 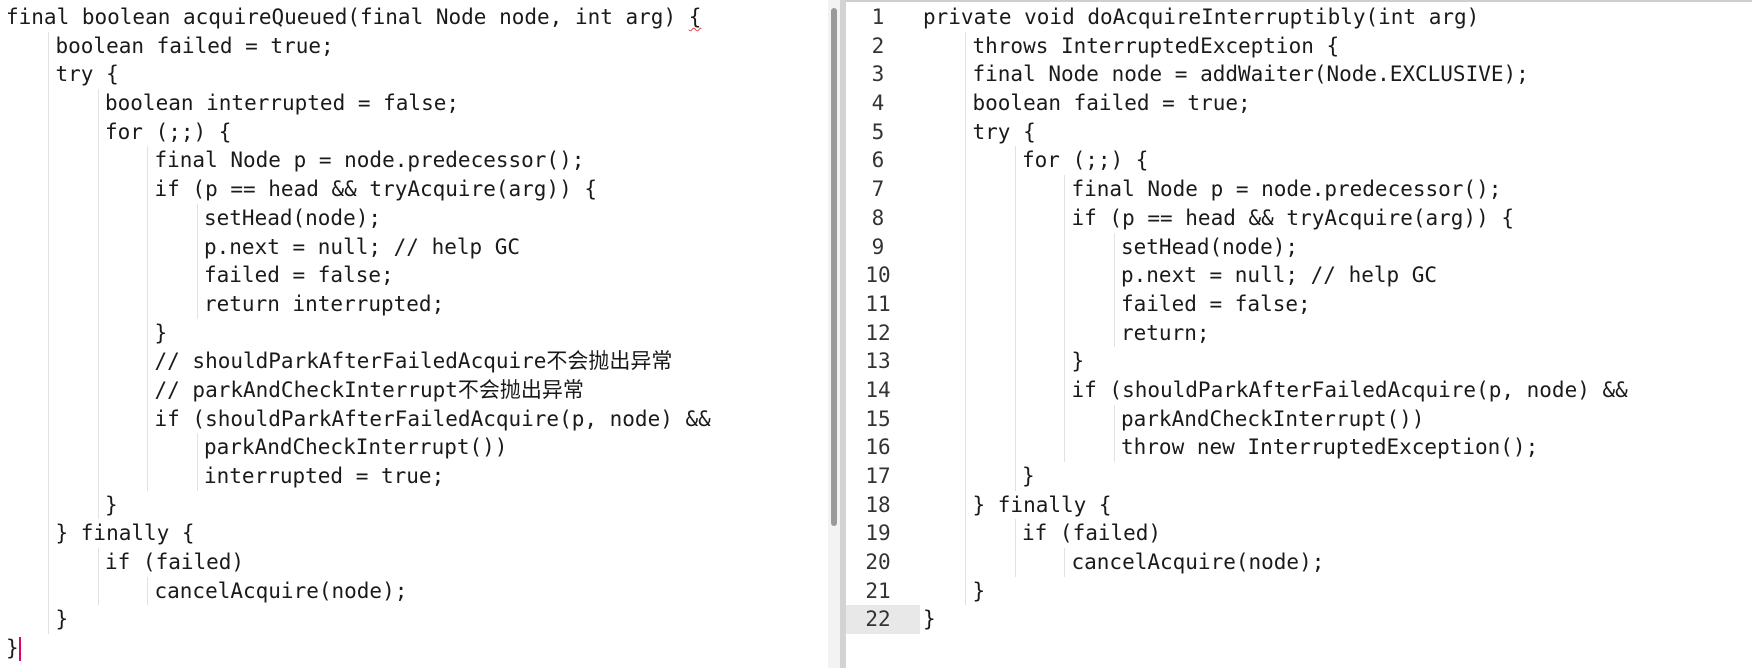 What do you see at coordinates (878, 590) in the screenshot?
I see `line-number: 21` at bounding box center [878, 590].